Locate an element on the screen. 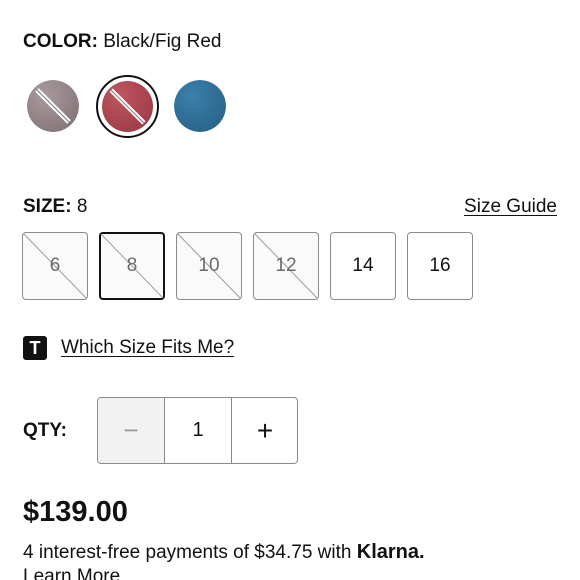 This screenshot has height=580, width=580. size-option-10: 10 is located at coordinates (209, 266).